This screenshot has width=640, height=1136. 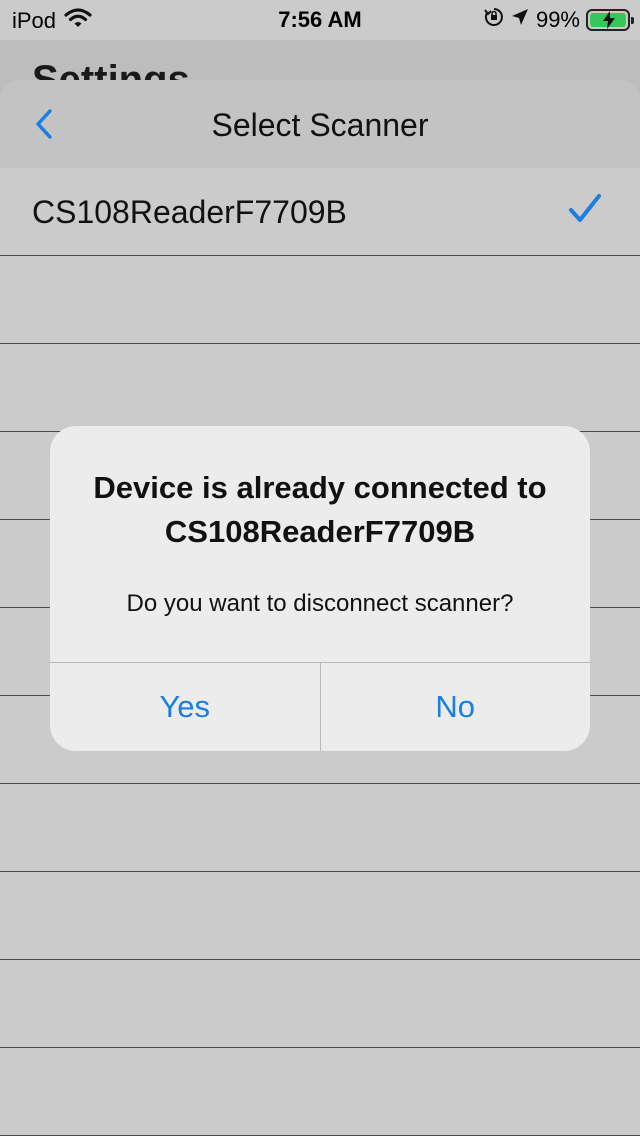 I want to click on battery-charging-icon, so click(x=610, y=20).